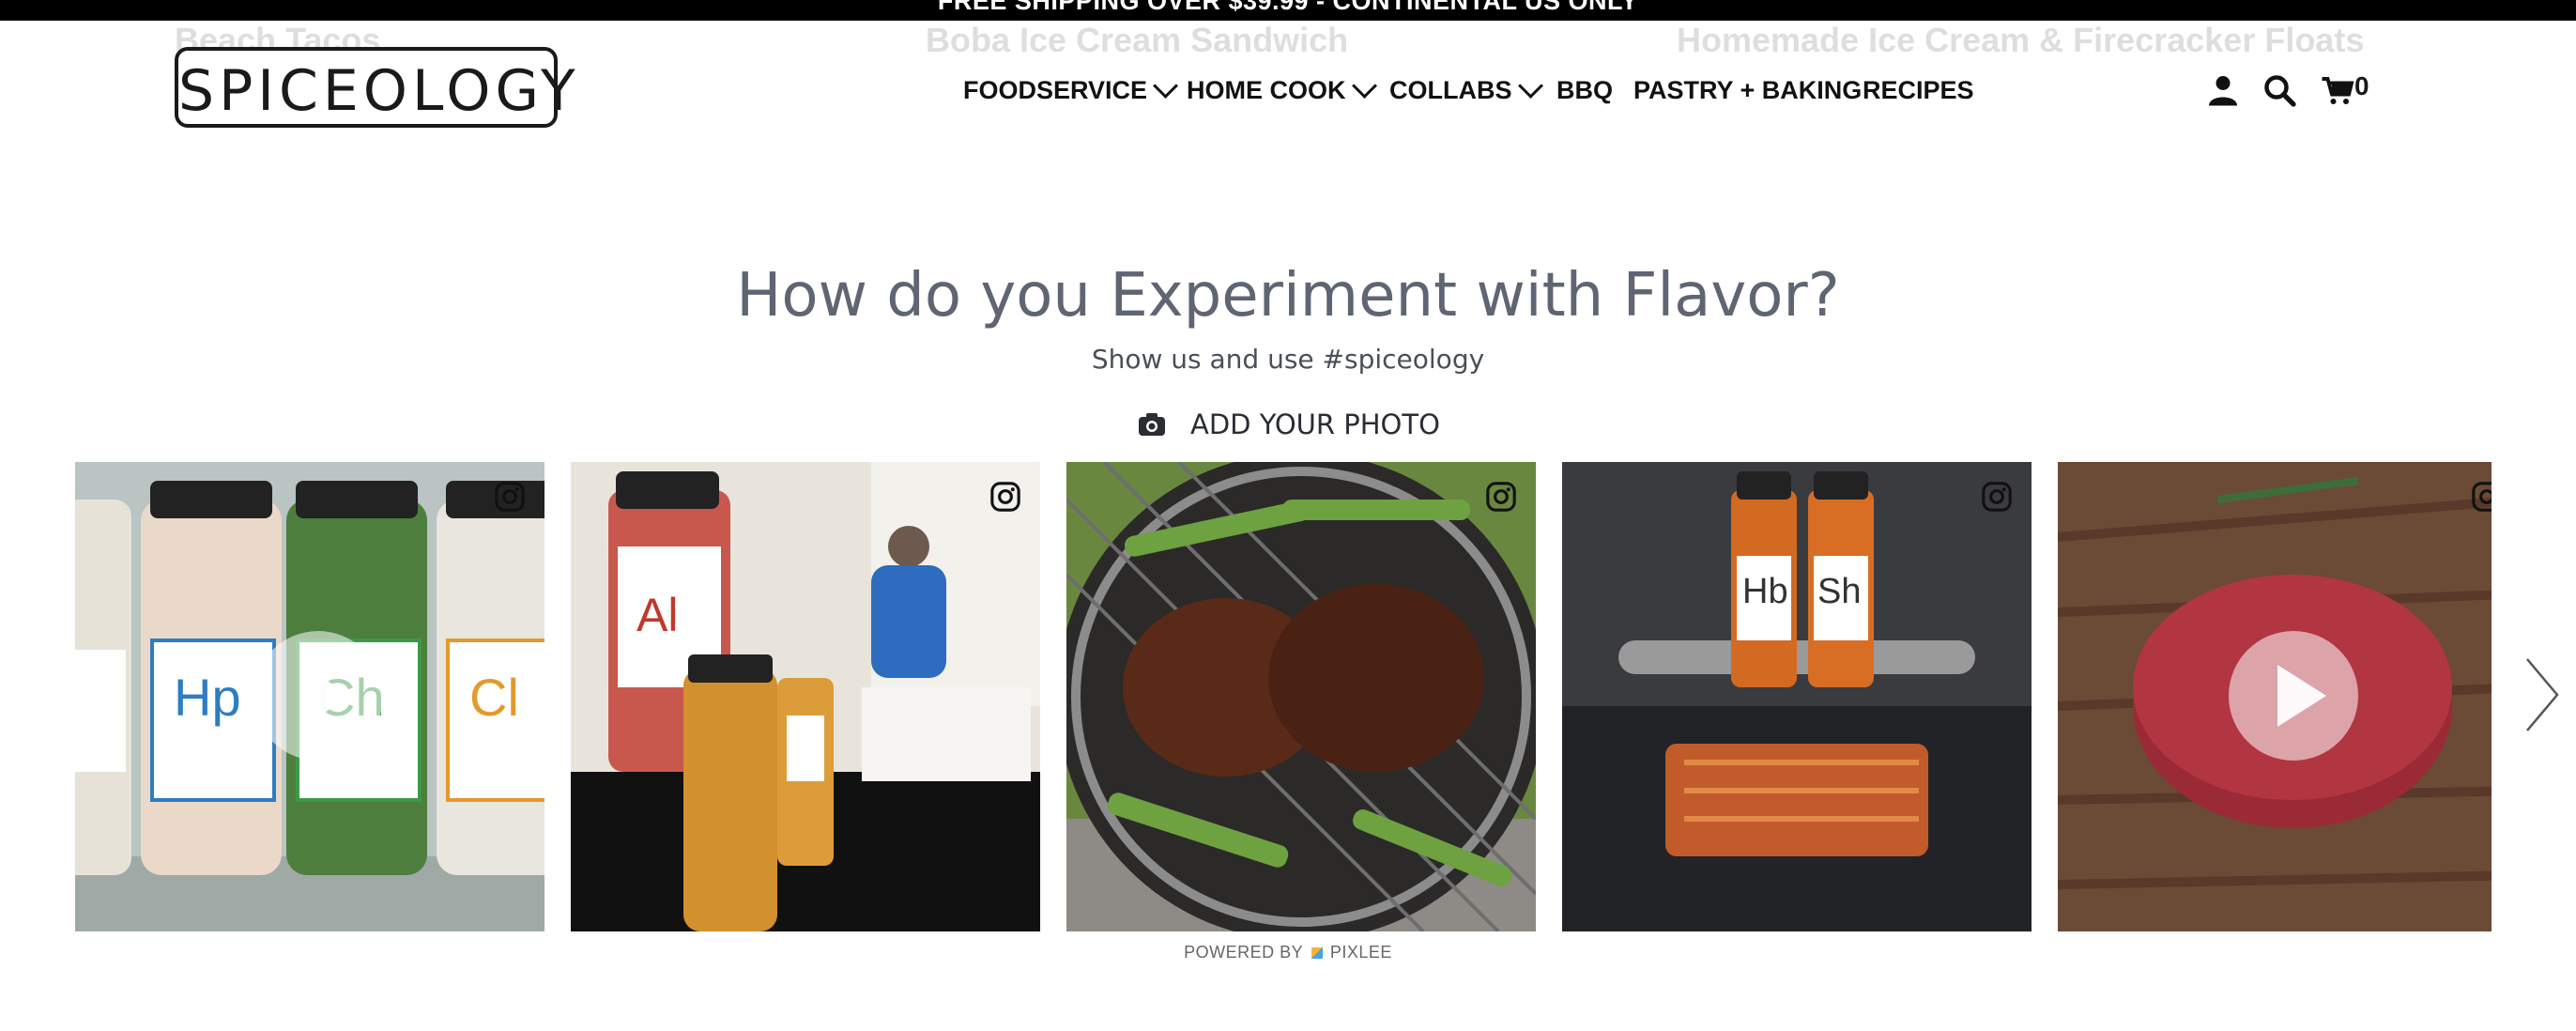  What do you see at coordinates (2223, 90) in the screenshot?
I see `account-icon` at bounding box center [2223, 90].